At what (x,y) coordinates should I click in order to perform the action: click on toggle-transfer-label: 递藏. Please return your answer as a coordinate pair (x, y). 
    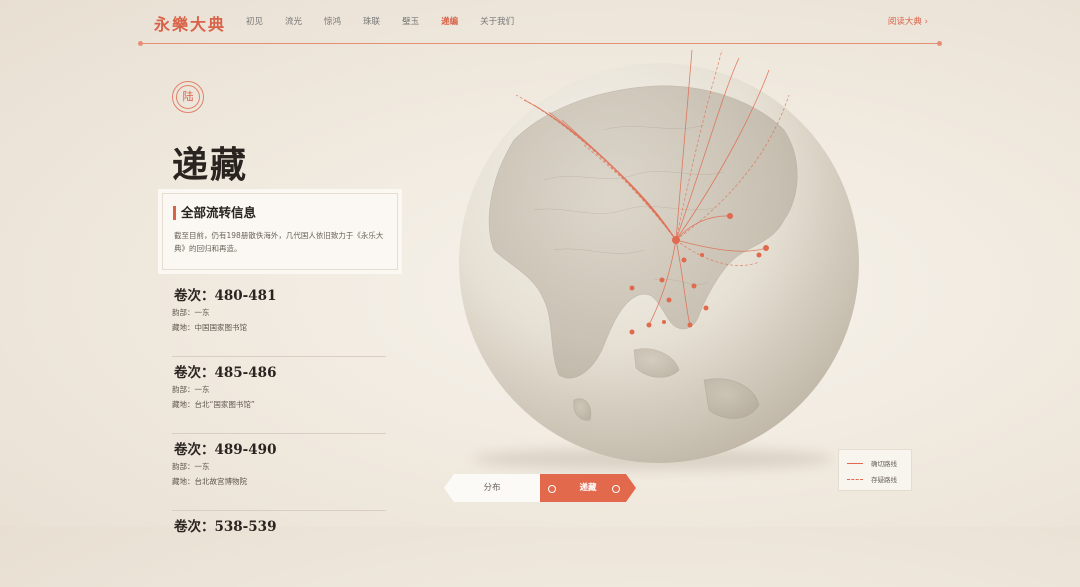
    Looking at the image, I should click on (588, 488).